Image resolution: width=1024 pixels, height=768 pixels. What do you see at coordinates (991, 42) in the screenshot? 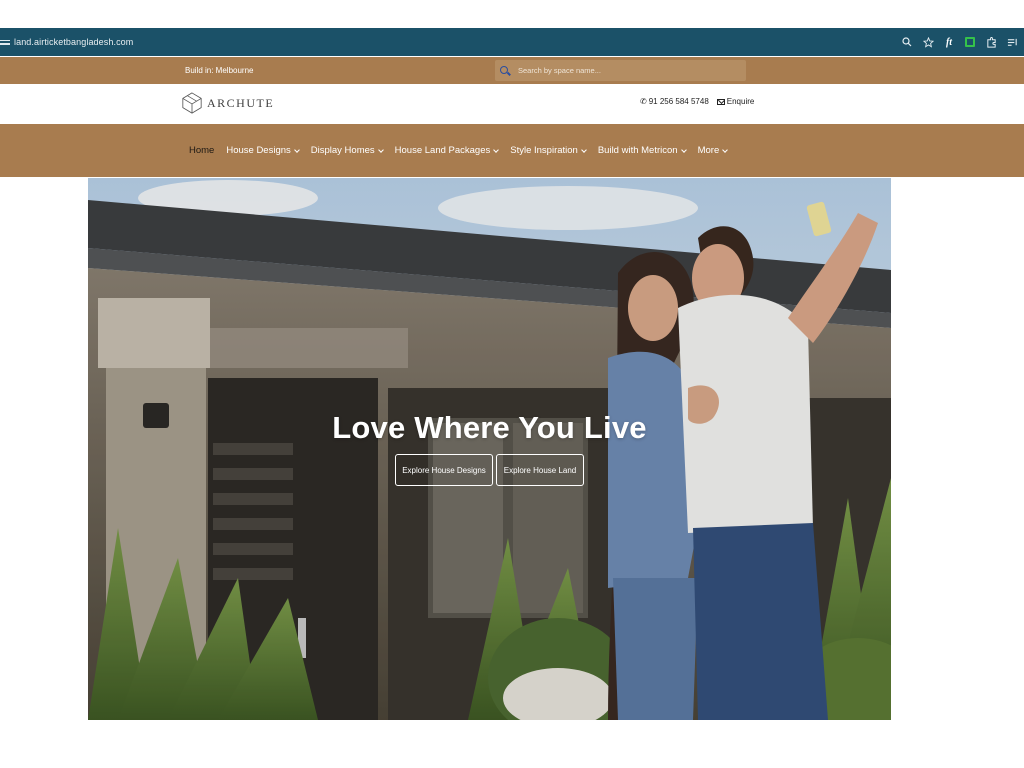
I see `extensions-puzzle-icon` at bounding box center [991, 42].